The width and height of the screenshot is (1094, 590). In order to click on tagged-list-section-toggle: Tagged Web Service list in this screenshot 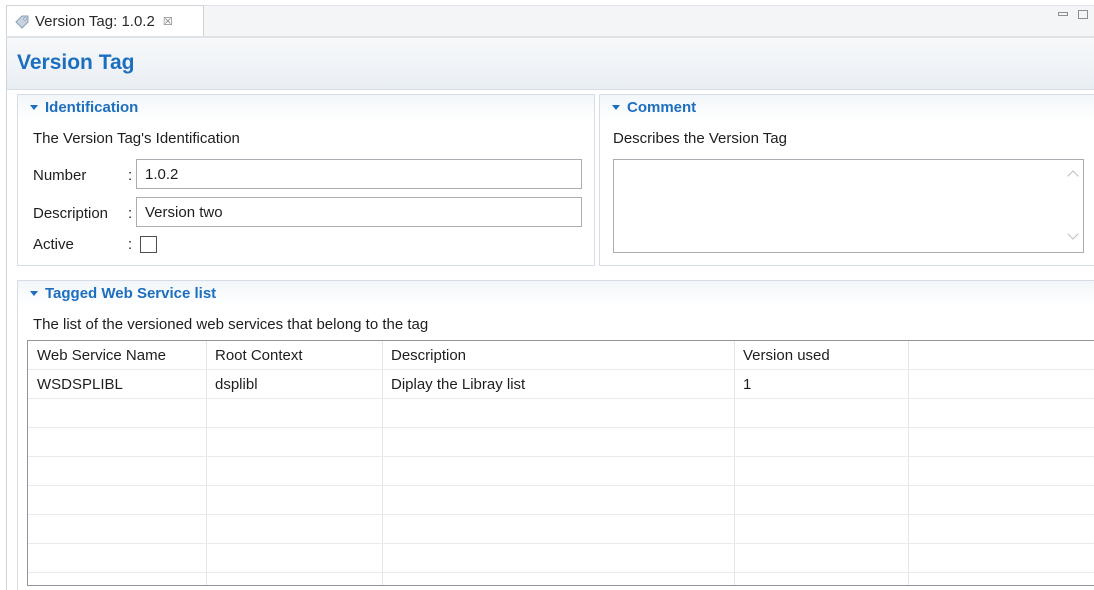, I will do `click(123, 293)`.